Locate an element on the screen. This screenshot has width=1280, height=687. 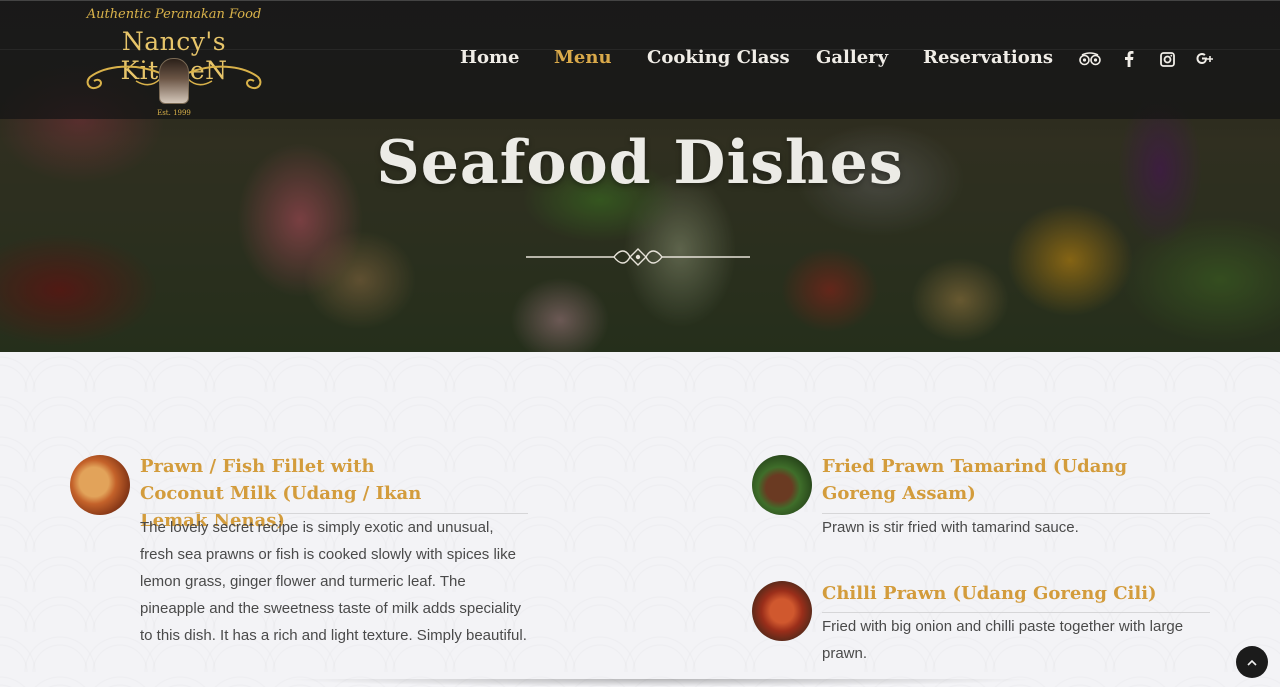
nav-home: Home is located at coordinates (490, 57).